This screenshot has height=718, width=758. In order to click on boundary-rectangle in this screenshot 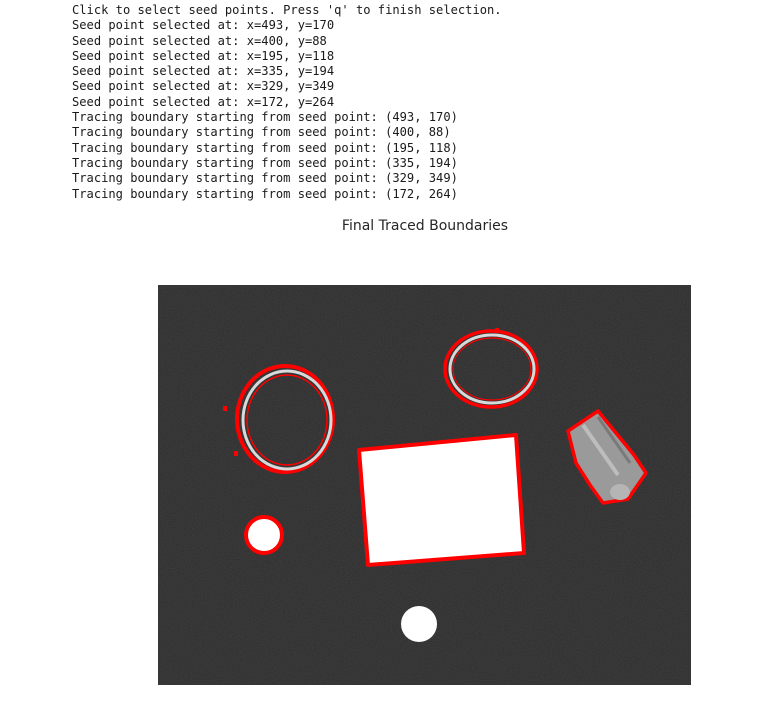, I will do `click(441, 500)`.